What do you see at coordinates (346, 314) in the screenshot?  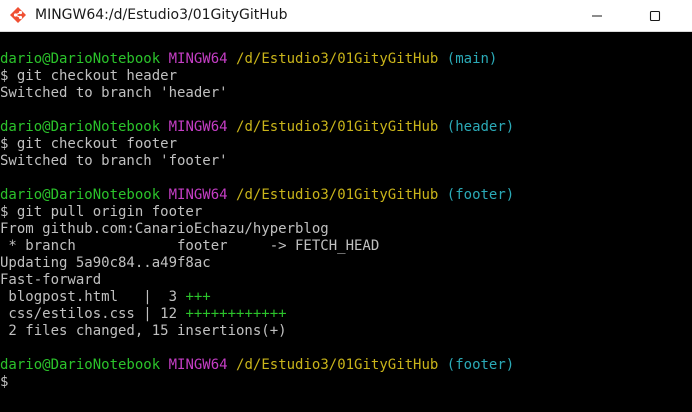 I see `diffstat-line: css/estilos.css | 12 ++++++++++++` at bounding box center [346, 314].